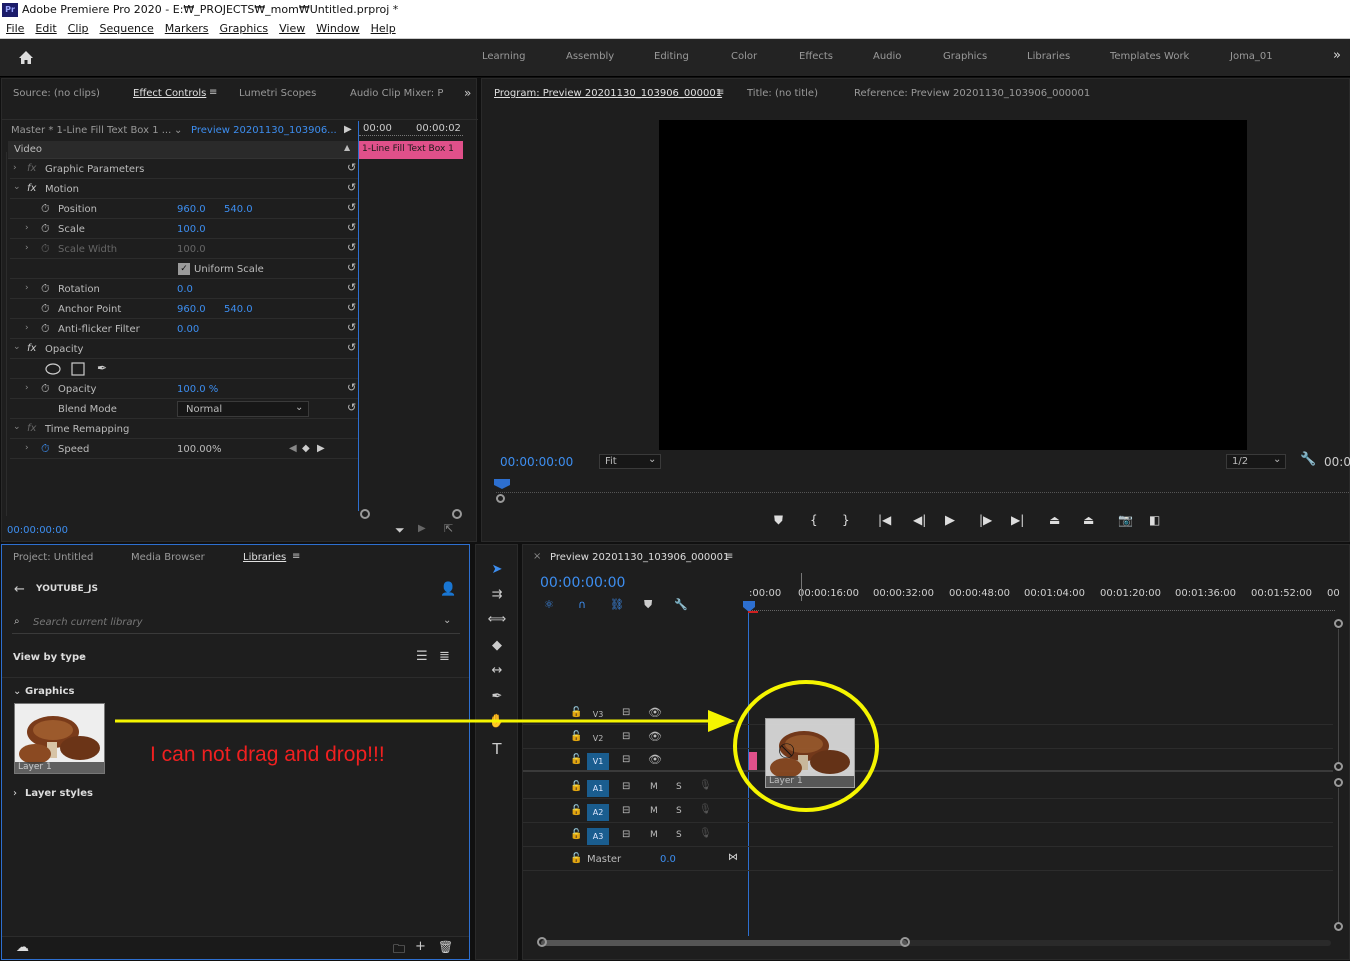 Image resolution: width=1350 pixels, height=961 pixels. What do you see at coordinates (721, 721) in the screenshot?
I see `annotation-arrow-head` at bounding box center [721, 721].